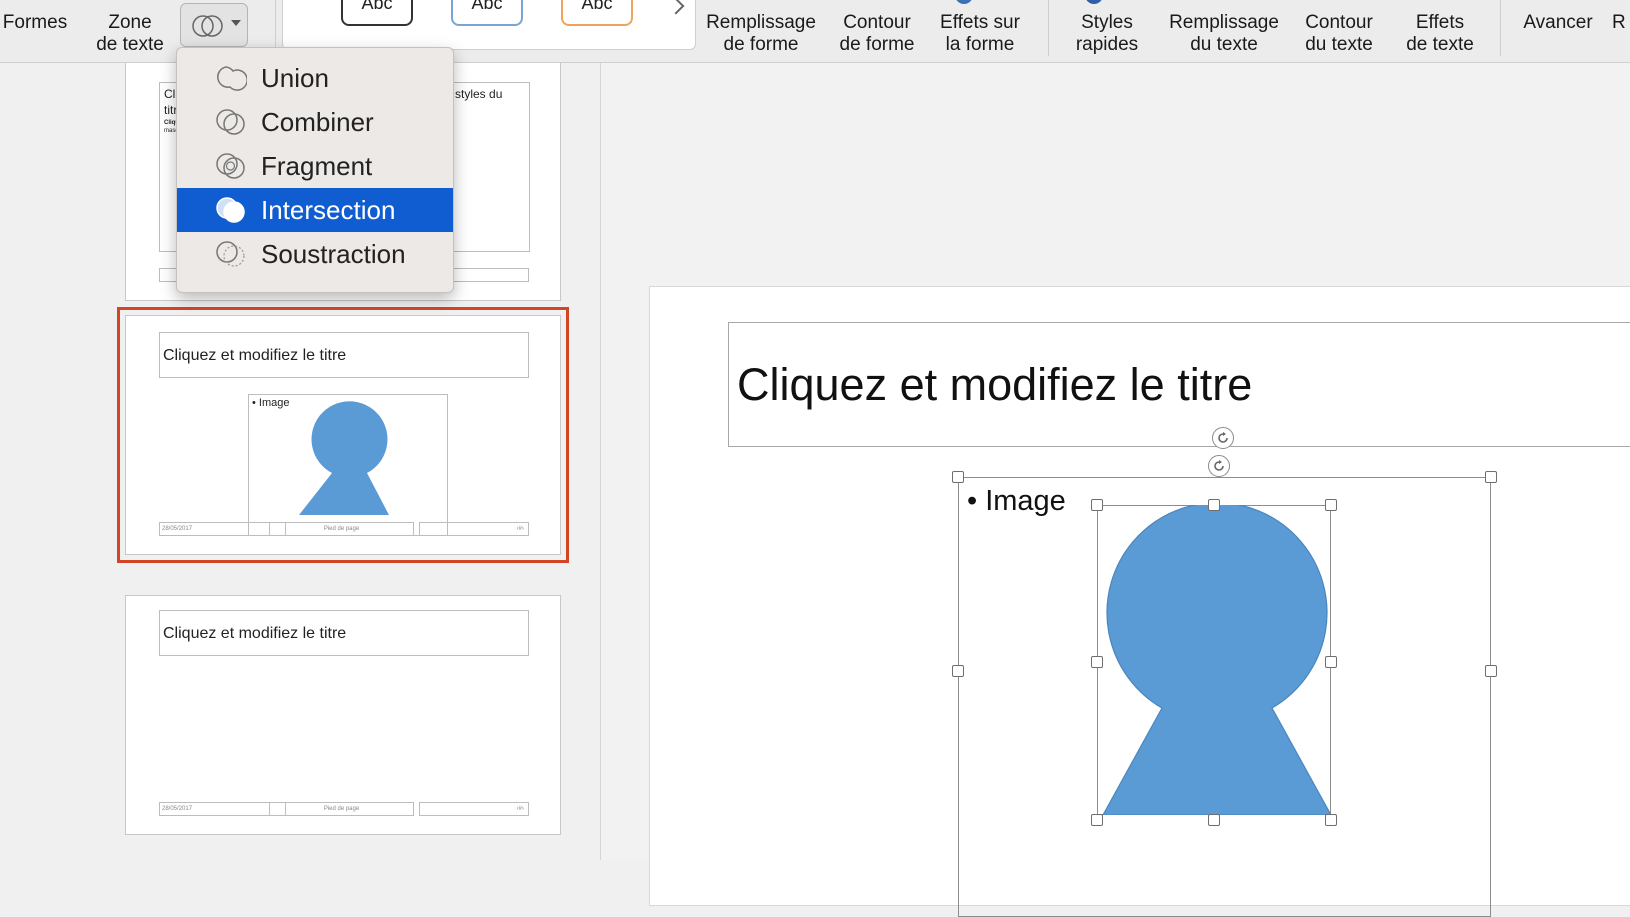  What do you see at coordinates (1179, 384) in the screenshot?
I see `slide-title-placeholder: Cliquez et modifiez le titre` at bounding box center [1179, 384].